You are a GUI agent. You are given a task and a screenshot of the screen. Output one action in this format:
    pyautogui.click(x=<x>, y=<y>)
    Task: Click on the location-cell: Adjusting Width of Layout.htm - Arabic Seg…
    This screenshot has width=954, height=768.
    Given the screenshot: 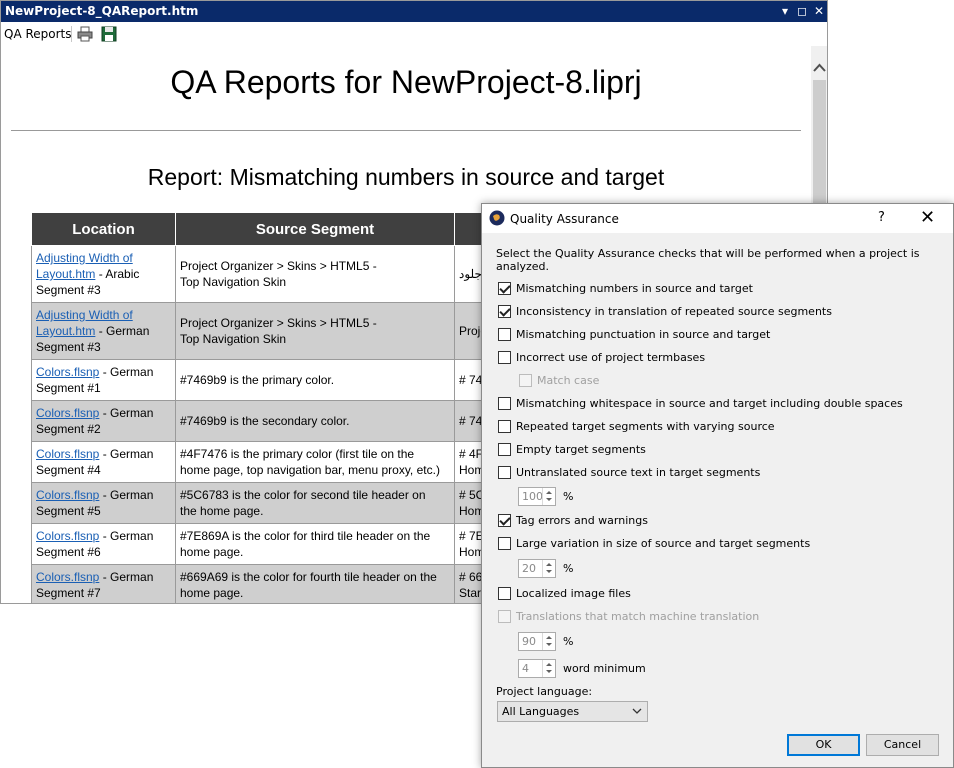 What is the action you would take?
    pyautogui.click(x=103, y=274)
    